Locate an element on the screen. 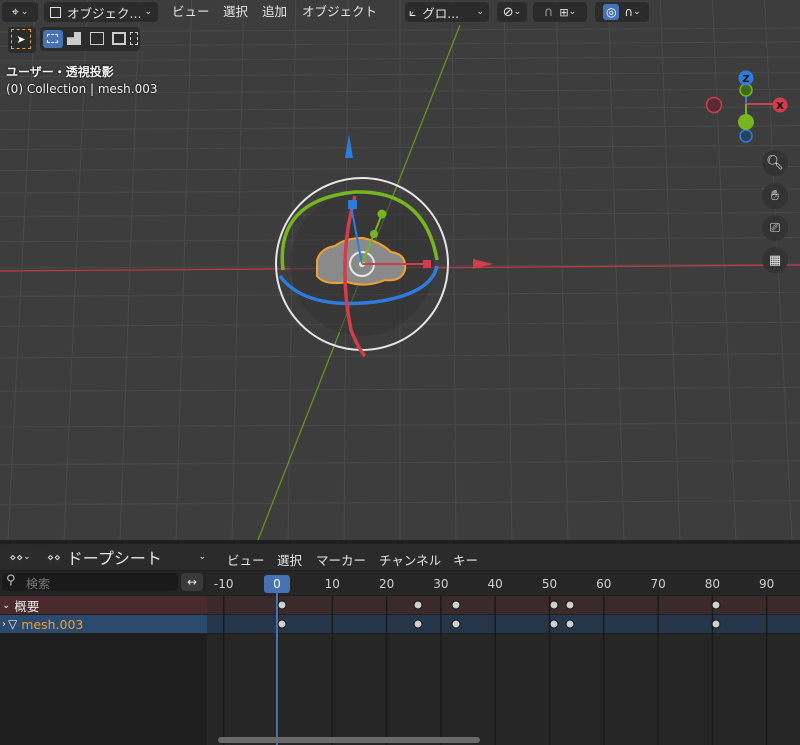  dopesheet-menu-key: キー is located at coordinates (465, 559).